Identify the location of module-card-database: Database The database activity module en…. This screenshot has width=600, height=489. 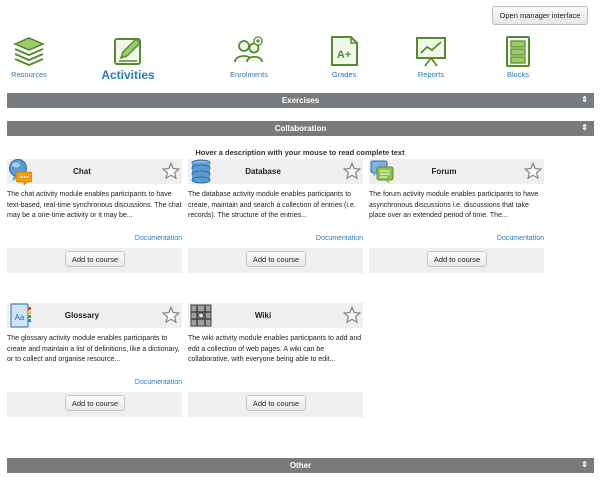
(275, 216).